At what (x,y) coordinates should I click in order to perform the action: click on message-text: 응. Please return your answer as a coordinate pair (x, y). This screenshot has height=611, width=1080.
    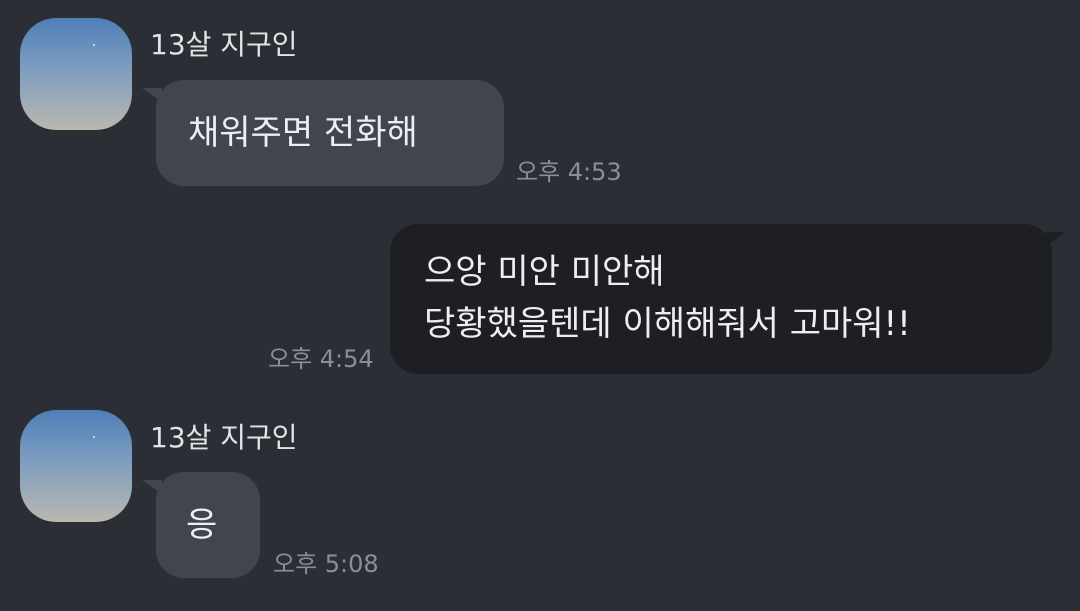
    Looking at the image, I should click on (202, 525).